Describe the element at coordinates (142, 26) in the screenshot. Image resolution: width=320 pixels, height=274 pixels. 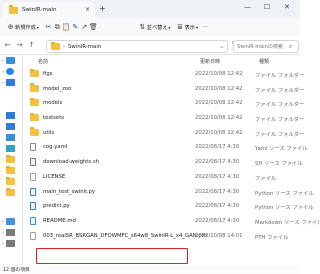
I see `sort-icon: ⇅` at that location.